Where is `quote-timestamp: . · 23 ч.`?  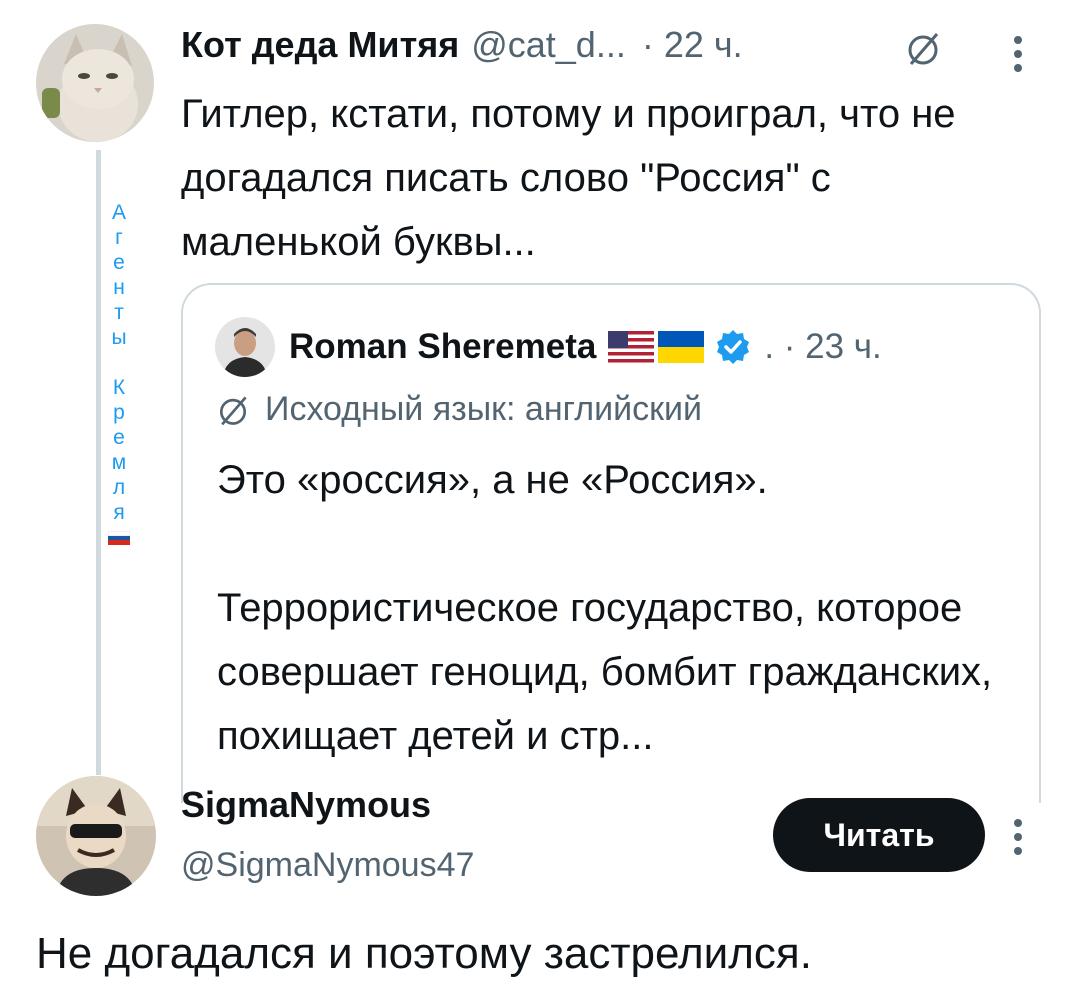 quote-timestamp: . · 23 ч. is located at coordinates (822, 347).